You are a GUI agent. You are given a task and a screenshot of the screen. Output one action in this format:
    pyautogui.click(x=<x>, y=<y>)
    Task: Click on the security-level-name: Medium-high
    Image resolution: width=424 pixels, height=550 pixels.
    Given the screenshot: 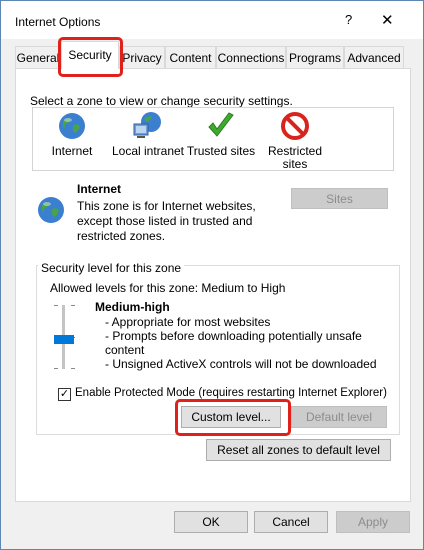 What is the action you would take?
    pyautogui.click(x=132, y=307)
    